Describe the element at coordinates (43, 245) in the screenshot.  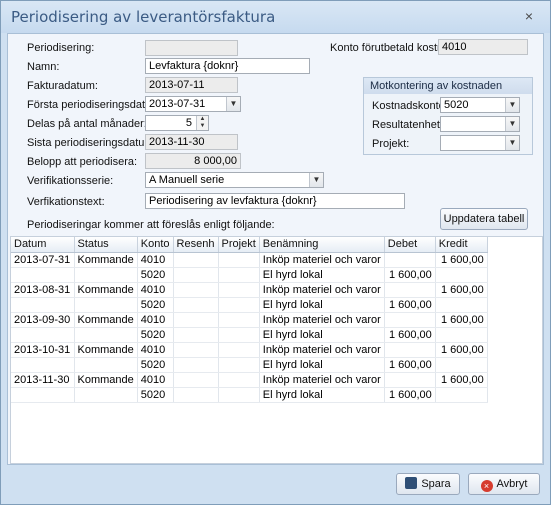
I see `column-header: Datum` at that location.